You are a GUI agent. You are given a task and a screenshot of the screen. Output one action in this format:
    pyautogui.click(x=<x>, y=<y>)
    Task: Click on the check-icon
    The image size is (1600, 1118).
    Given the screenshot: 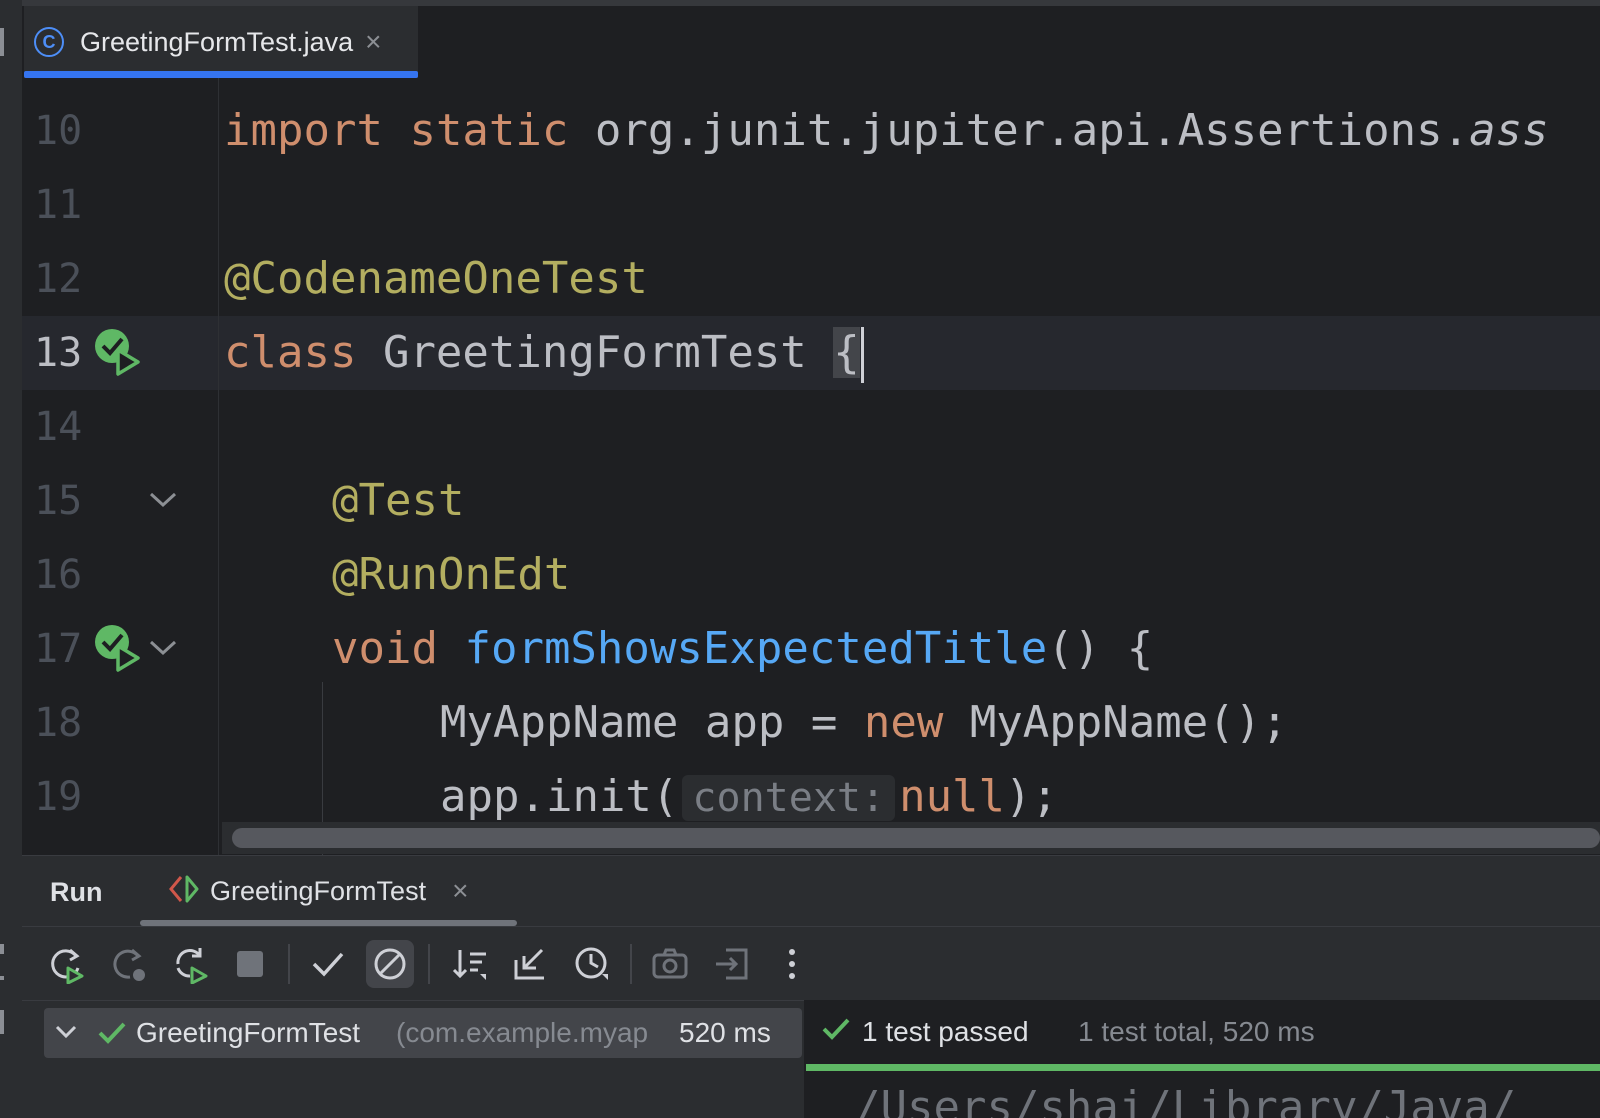 What is the action you would take?
    pyautogui.click(x=836, y=1031)
    